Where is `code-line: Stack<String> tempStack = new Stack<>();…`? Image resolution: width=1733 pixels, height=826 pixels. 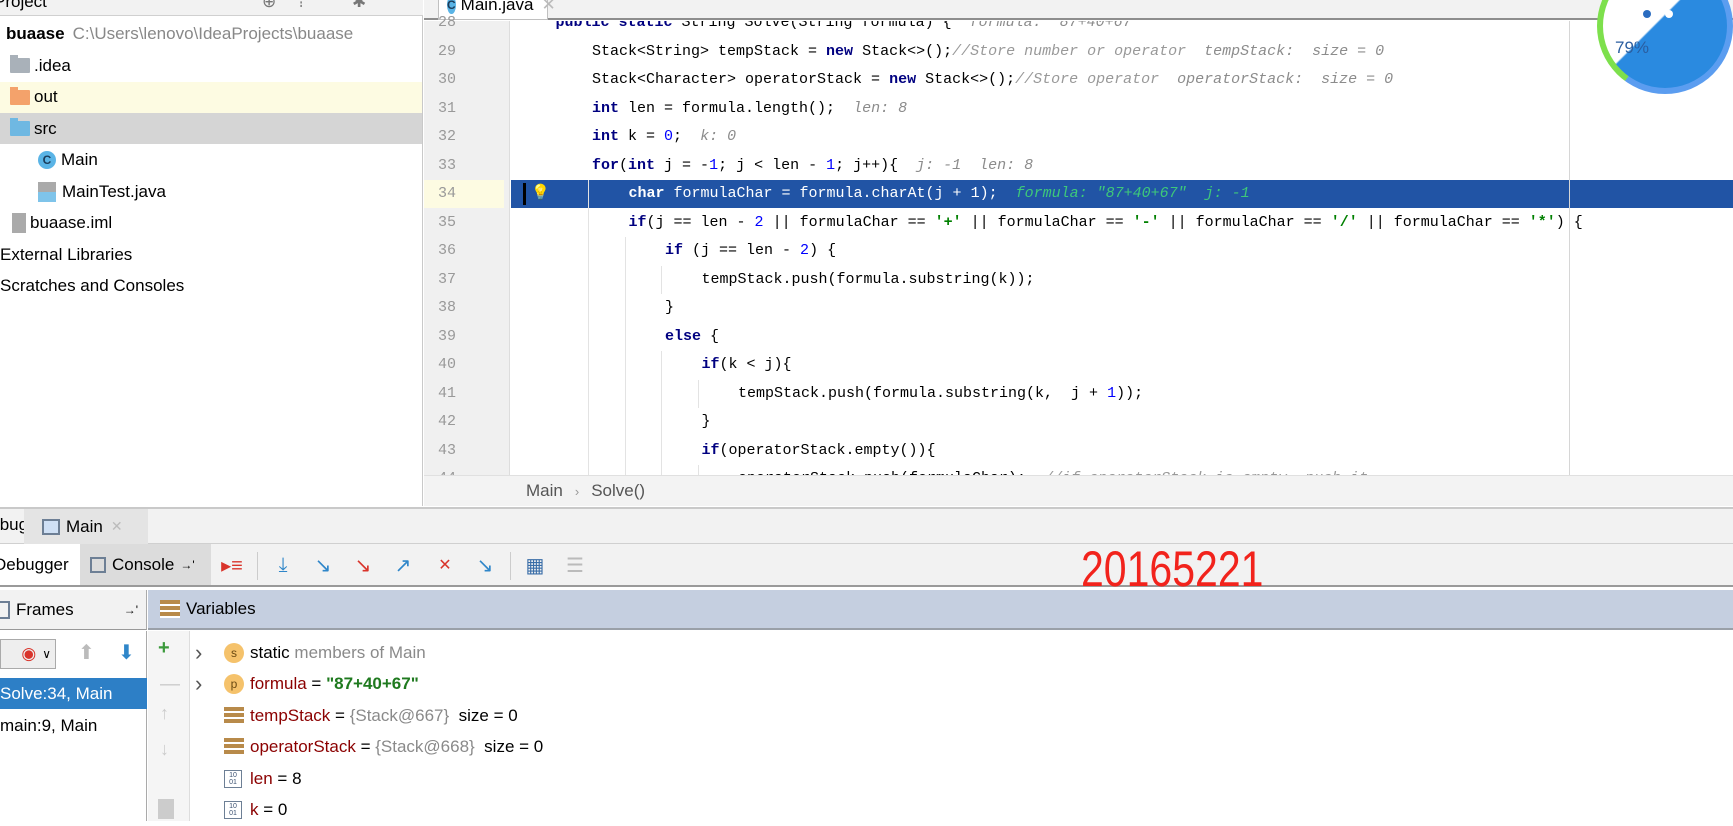 code-line: Stack<String> tempStack = new Stack<>();… is located at coordinates (1122, 52).